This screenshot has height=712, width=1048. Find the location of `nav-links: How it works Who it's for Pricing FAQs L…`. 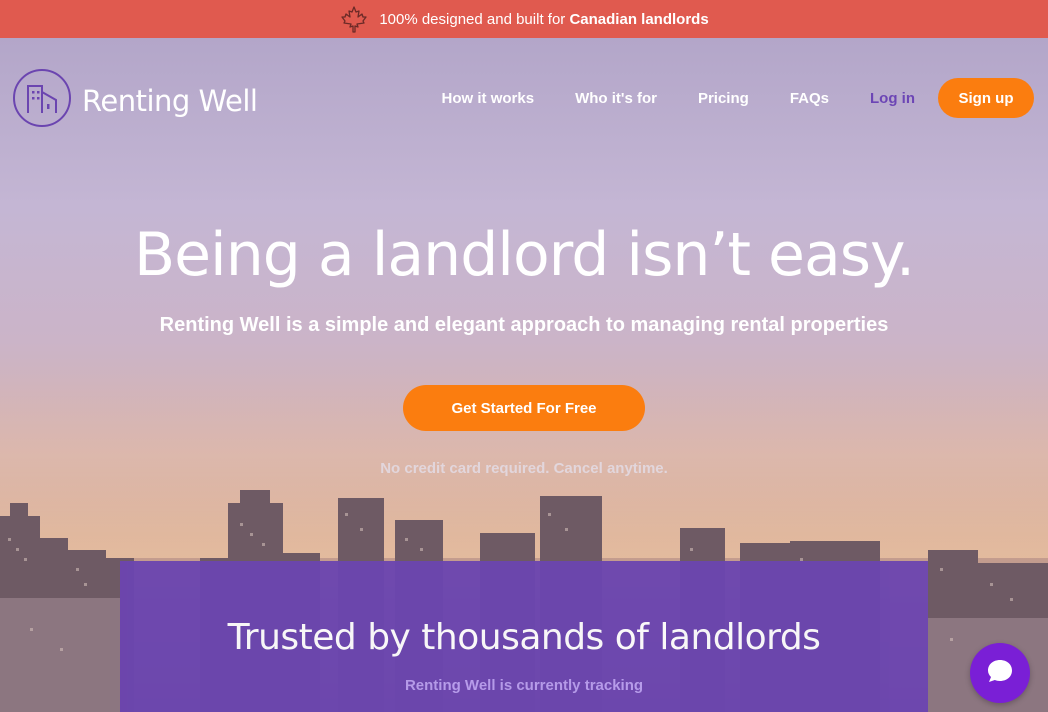

nav-links: How it works Who it's for Pricing FAQs L… is located at coordinates (738, 98).